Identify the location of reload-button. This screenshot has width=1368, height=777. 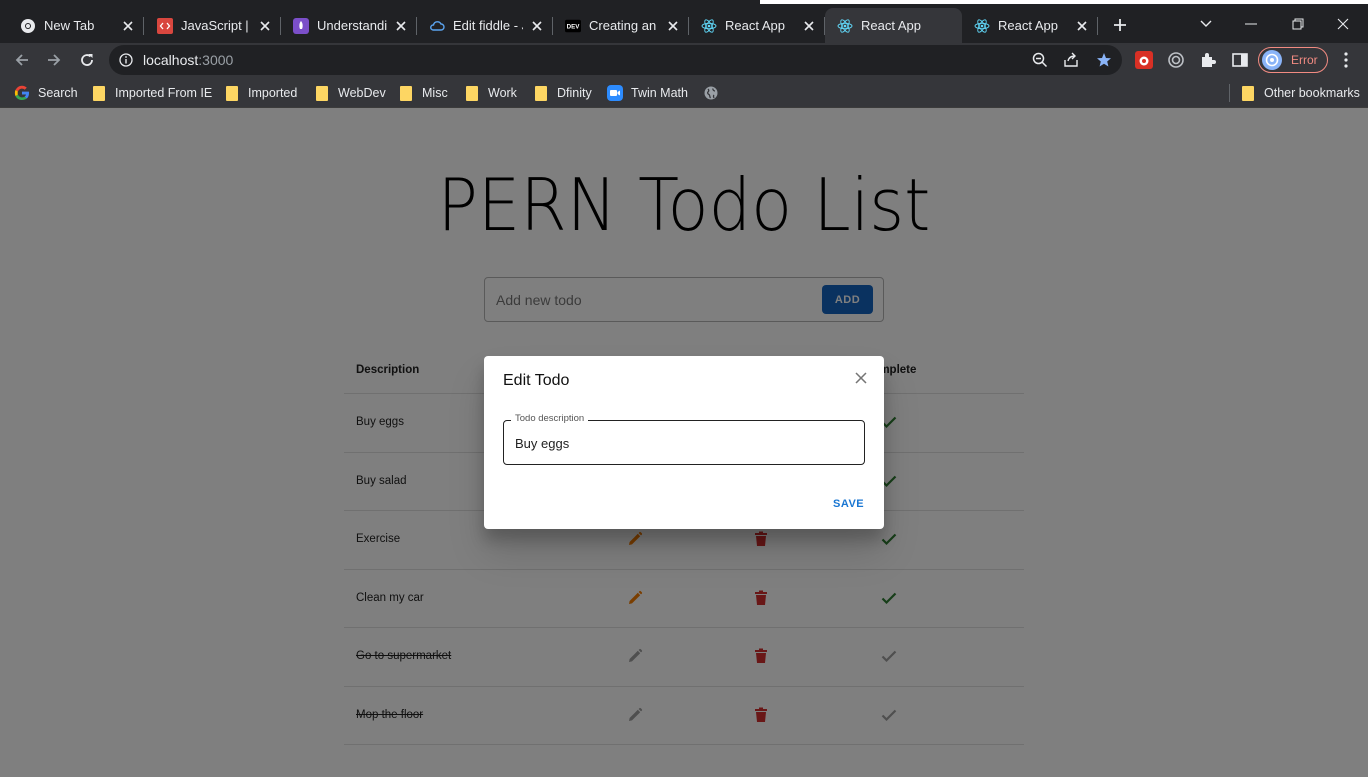
(87, 60).